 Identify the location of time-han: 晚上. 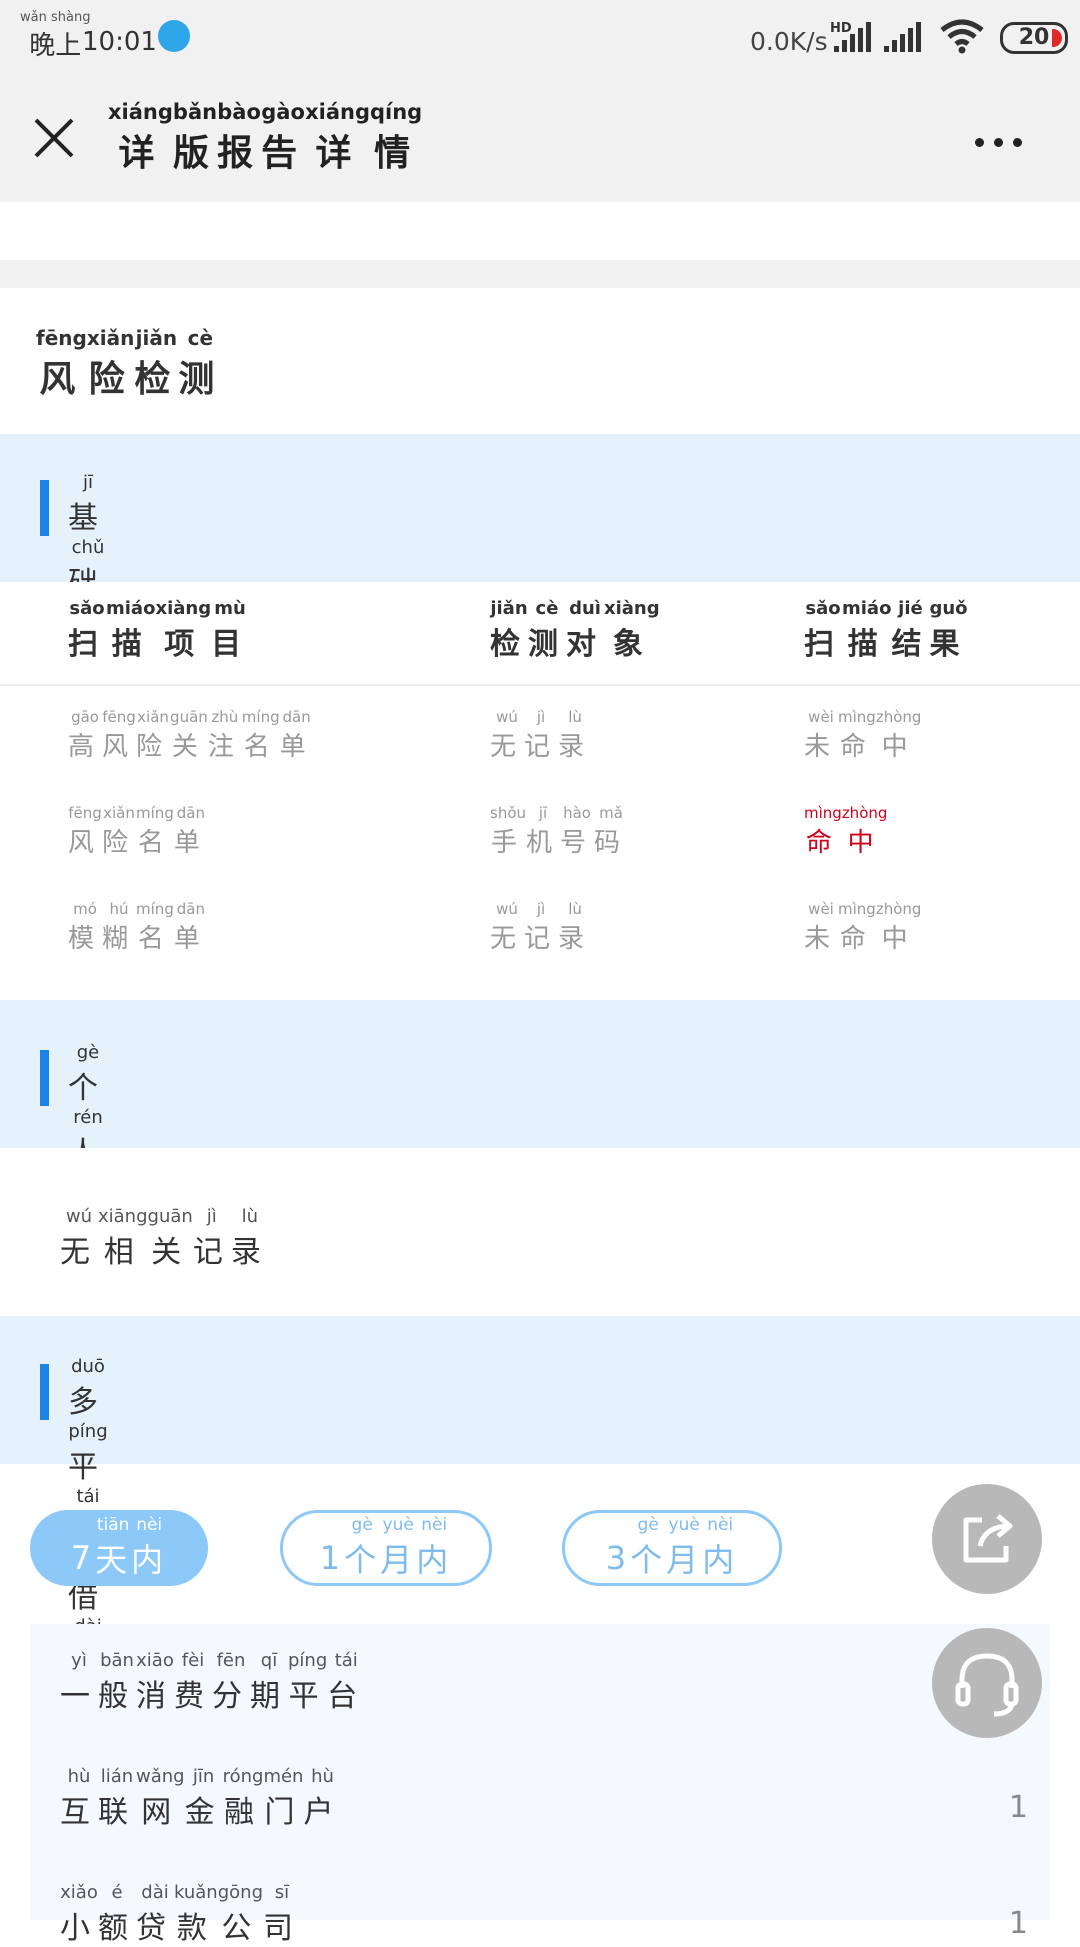
(55, 46).